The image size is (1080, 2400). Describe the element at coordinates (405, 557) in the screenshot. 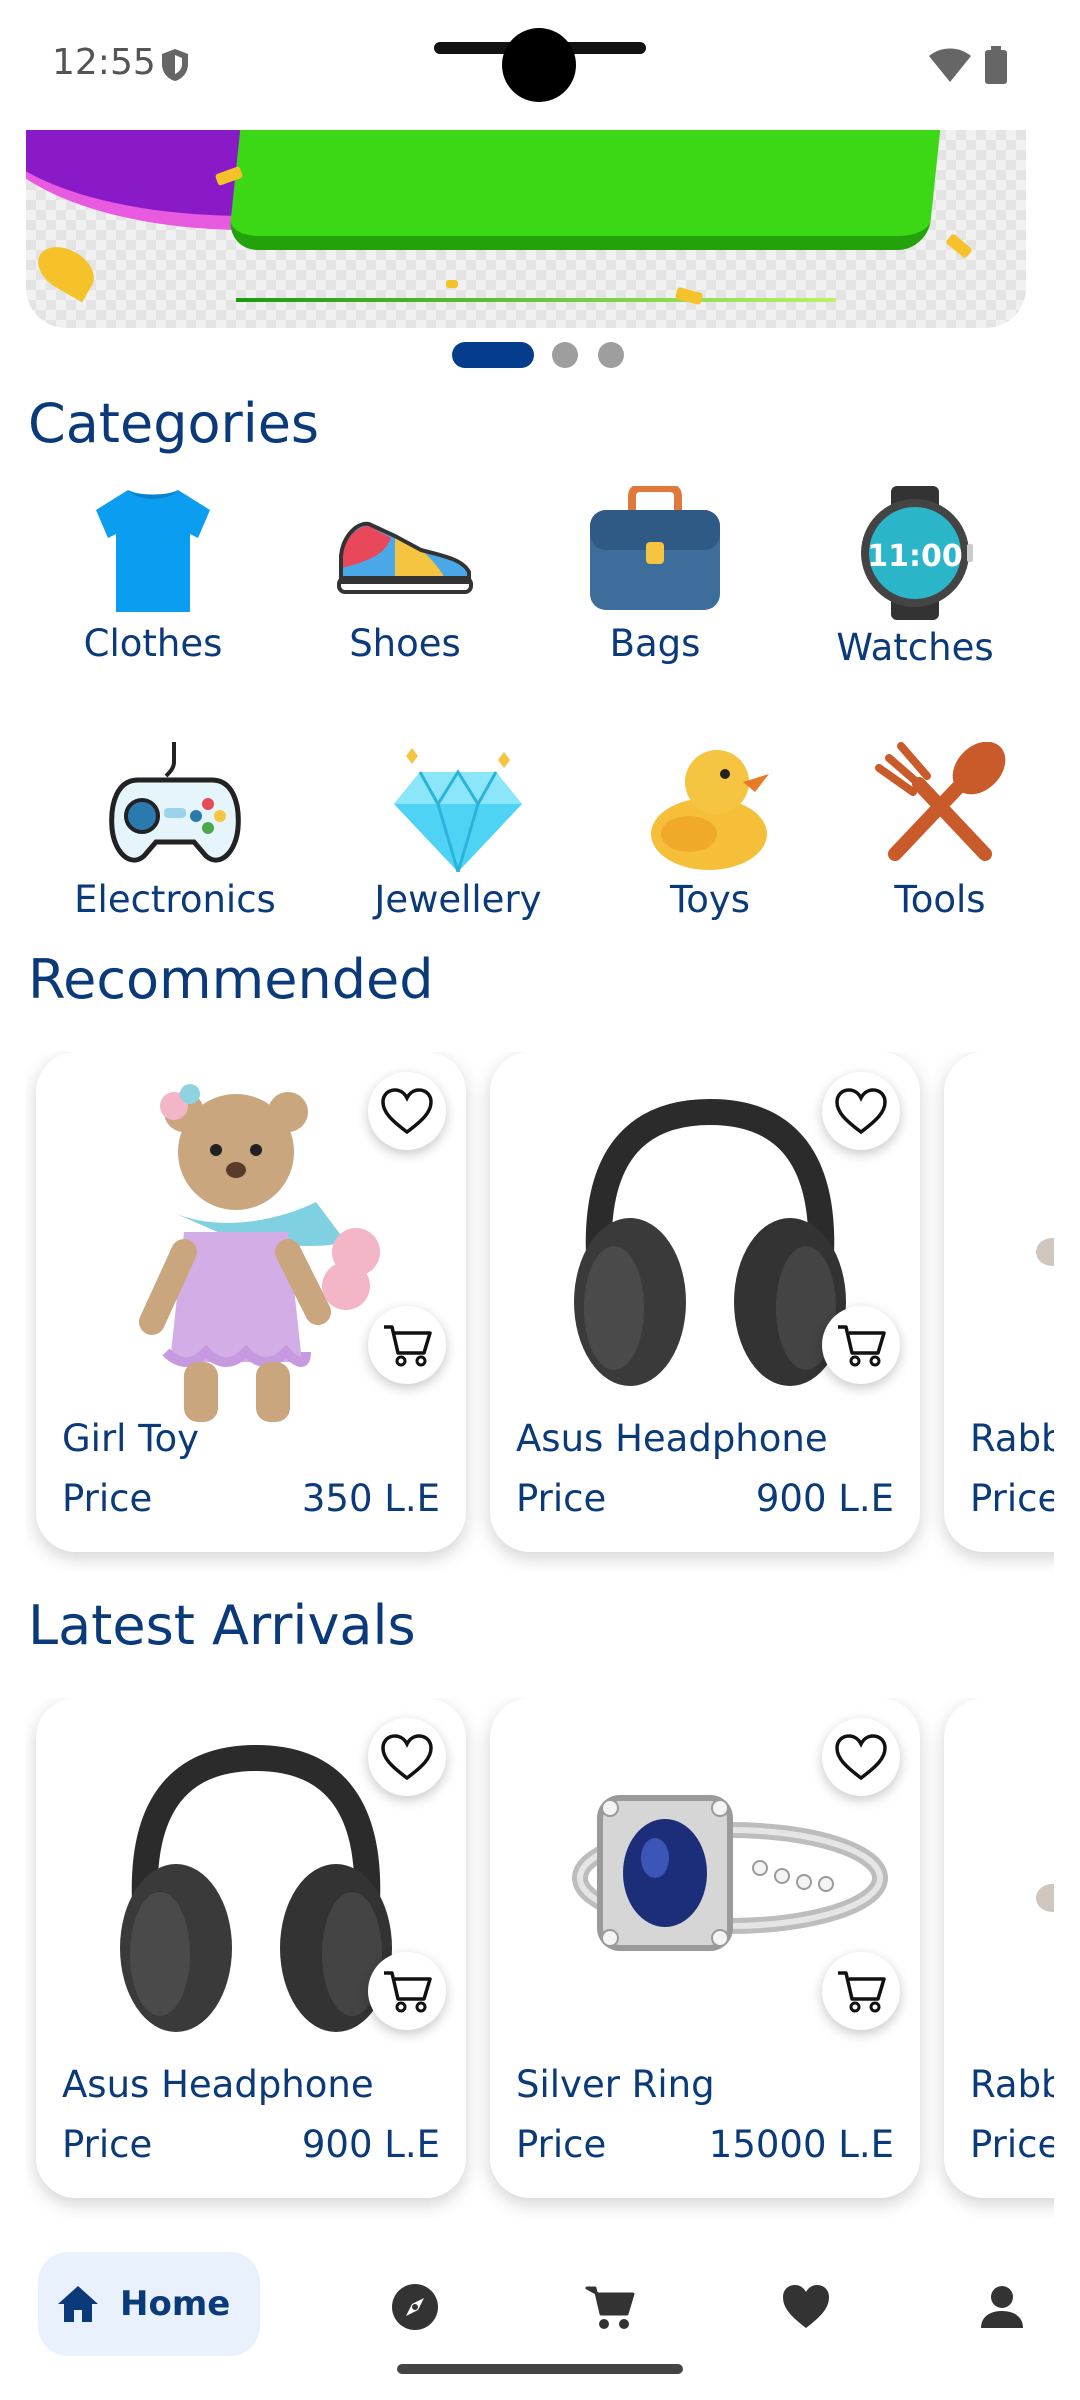

I see `sneaker-icon` at that location.